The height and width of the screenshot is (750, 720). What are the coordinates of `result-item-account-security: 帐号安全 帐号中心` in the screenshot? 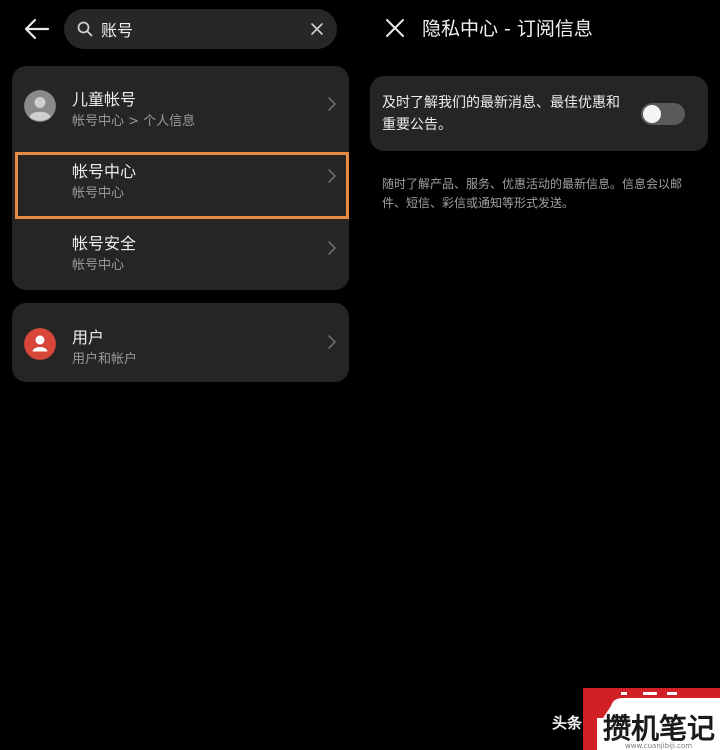 It's located at (180, 248).